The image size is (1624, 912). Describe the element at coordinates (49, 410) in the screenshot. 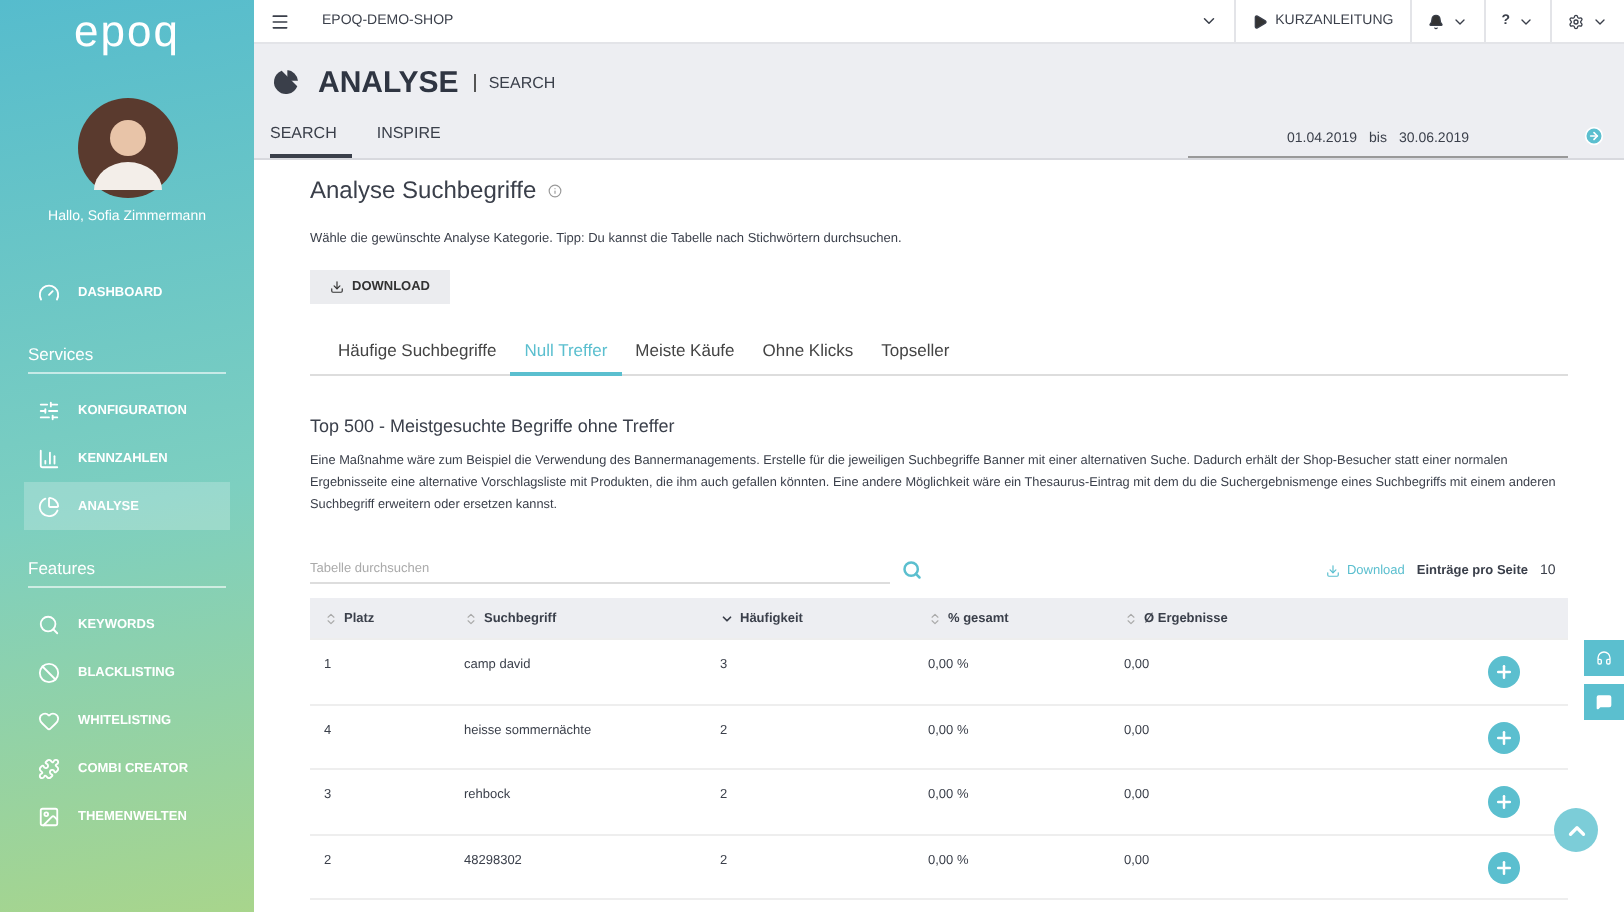

I see `sliders-icon` at that location.